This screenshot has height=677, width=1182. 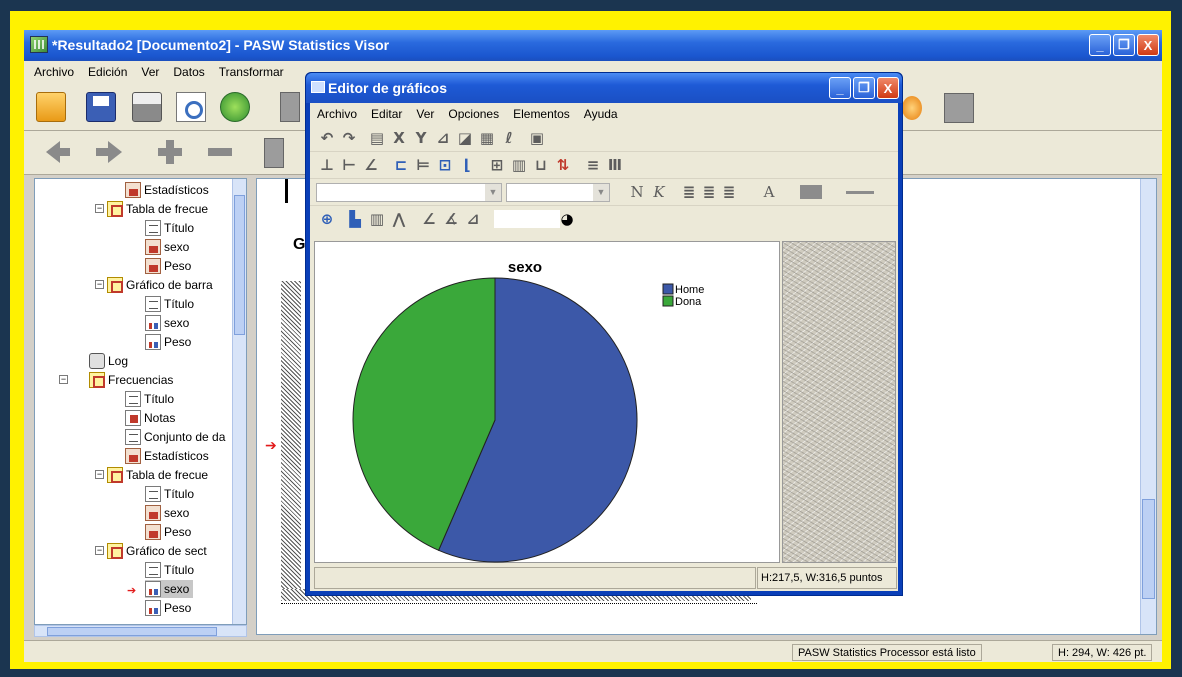 What do you see at coordinates (473, 219) in the screenshot?
I see `scatter-3-icon: ⊿` at bounding box center [473, 219].